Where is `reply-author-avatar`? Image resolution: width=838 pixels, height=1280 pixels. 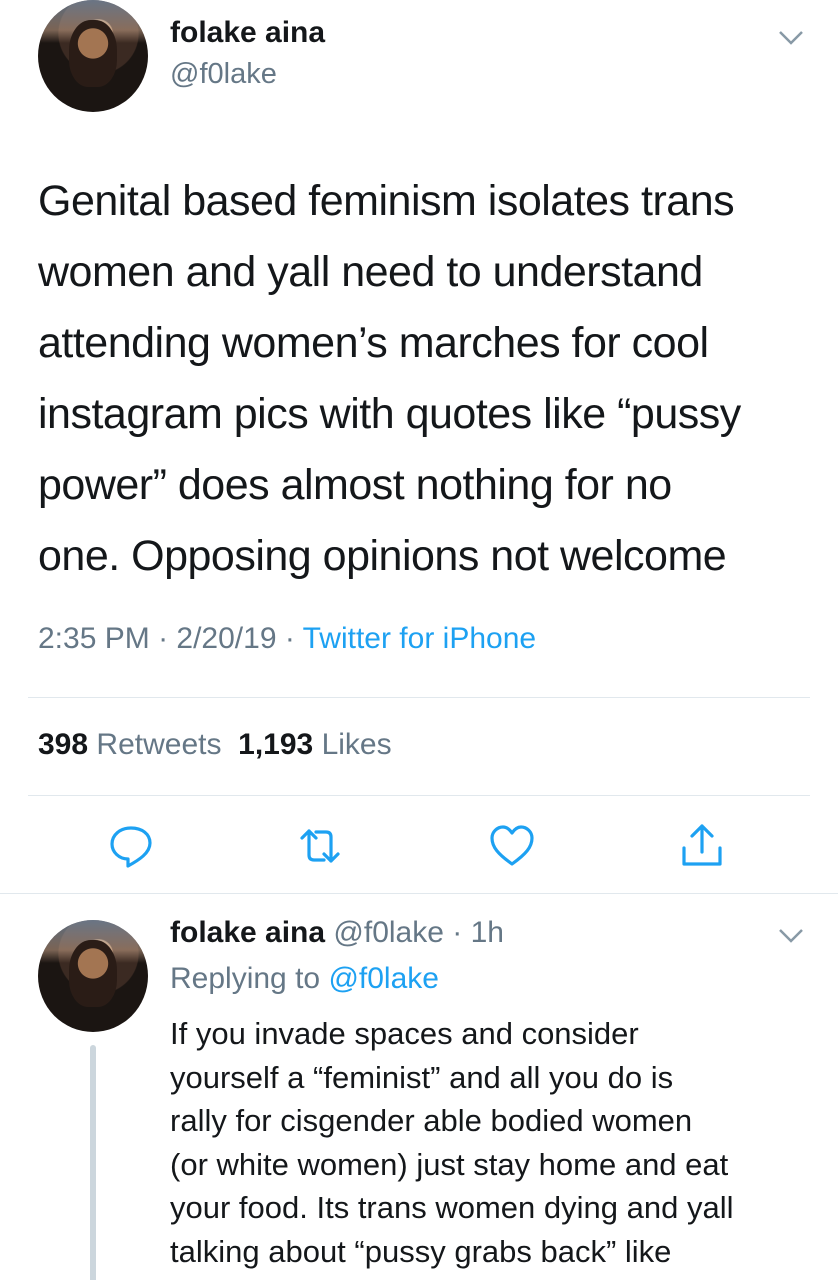 reply-author-avatar is located at coordinates (93, 976).